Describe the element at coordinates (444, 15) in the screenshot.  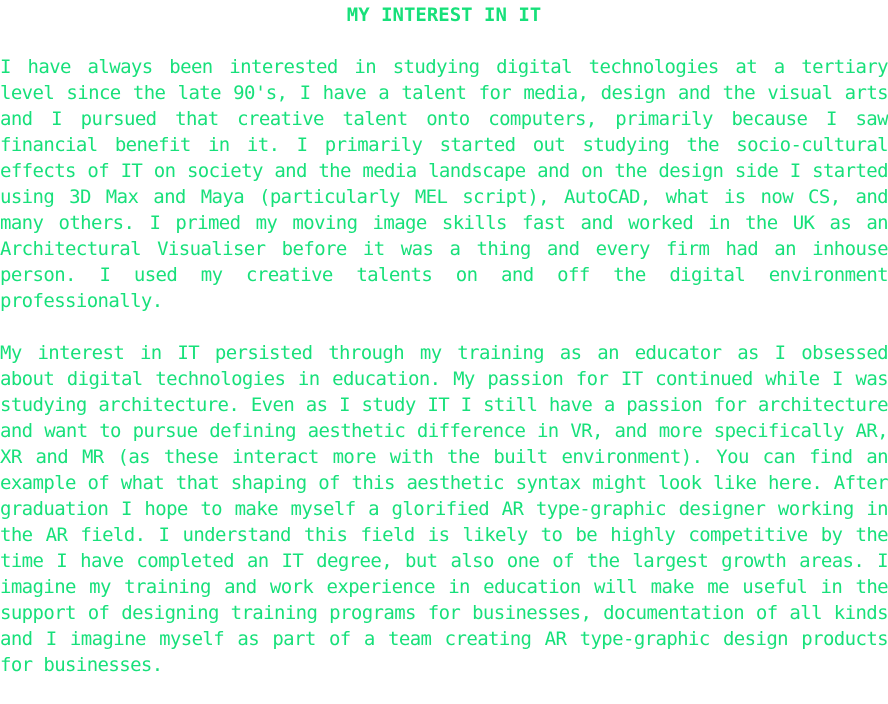
I see `page-title: MY INTEREST IN IT` at that location.